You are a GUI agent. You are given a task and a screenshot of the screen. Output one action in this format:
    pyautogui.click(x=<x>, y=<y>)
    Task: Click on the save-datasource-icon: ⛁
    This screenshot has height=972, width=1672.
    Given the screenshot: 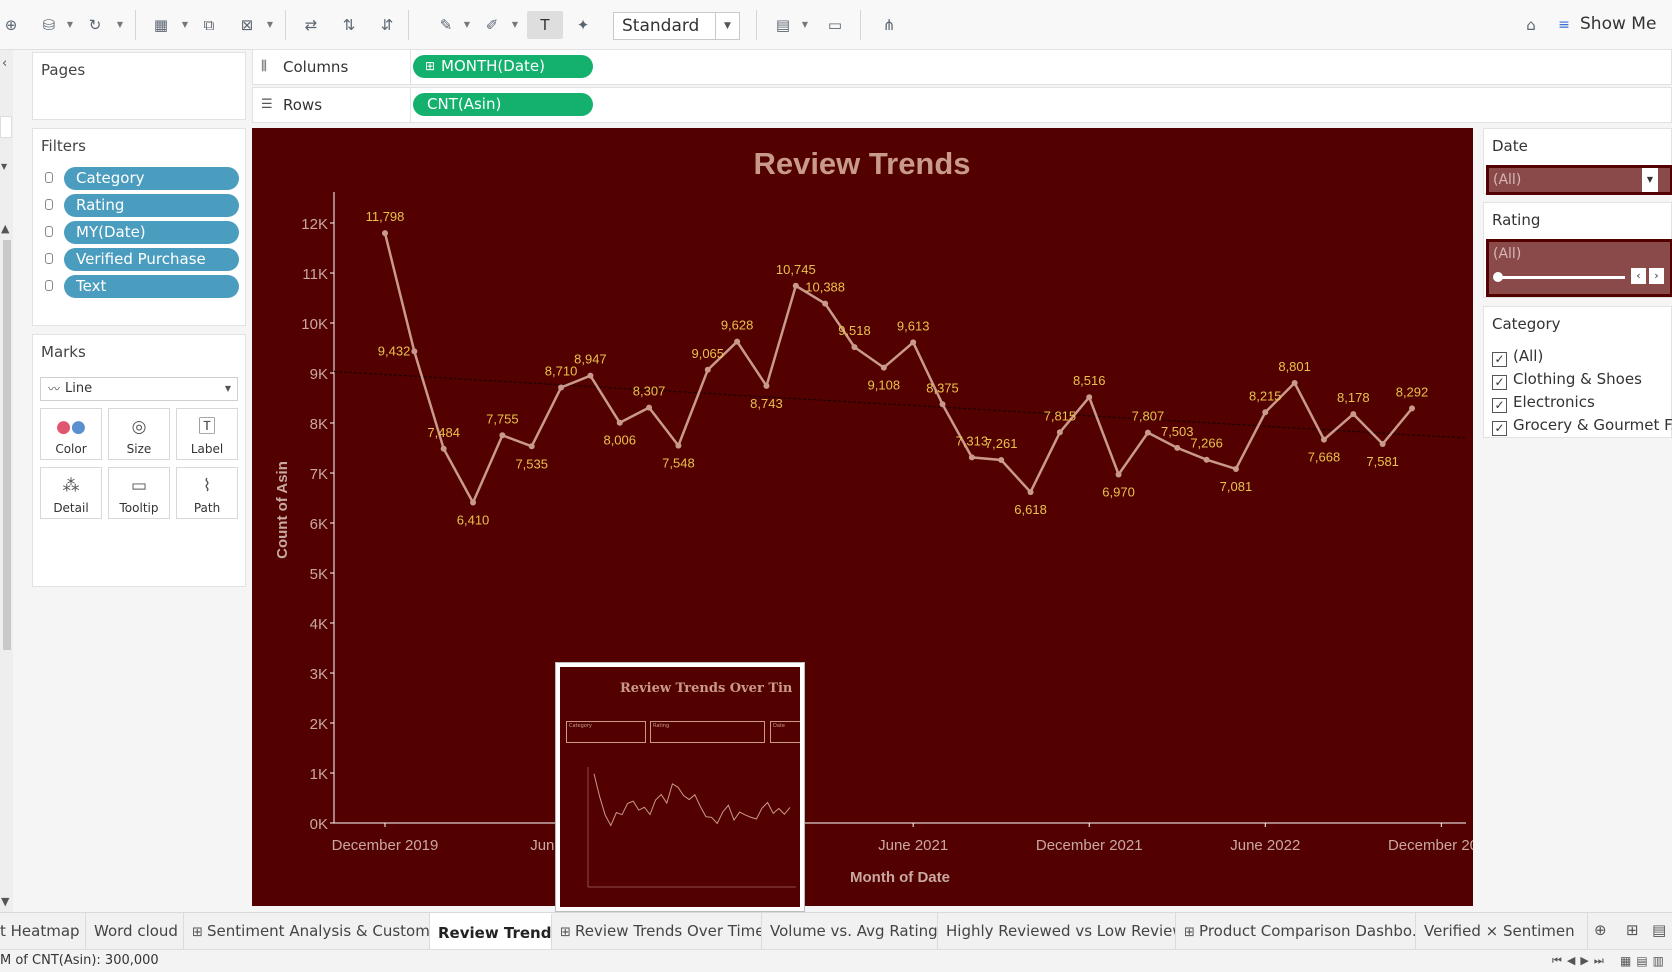 What is the action you would take?
    pyautogui.click(x=49, y=25)
    